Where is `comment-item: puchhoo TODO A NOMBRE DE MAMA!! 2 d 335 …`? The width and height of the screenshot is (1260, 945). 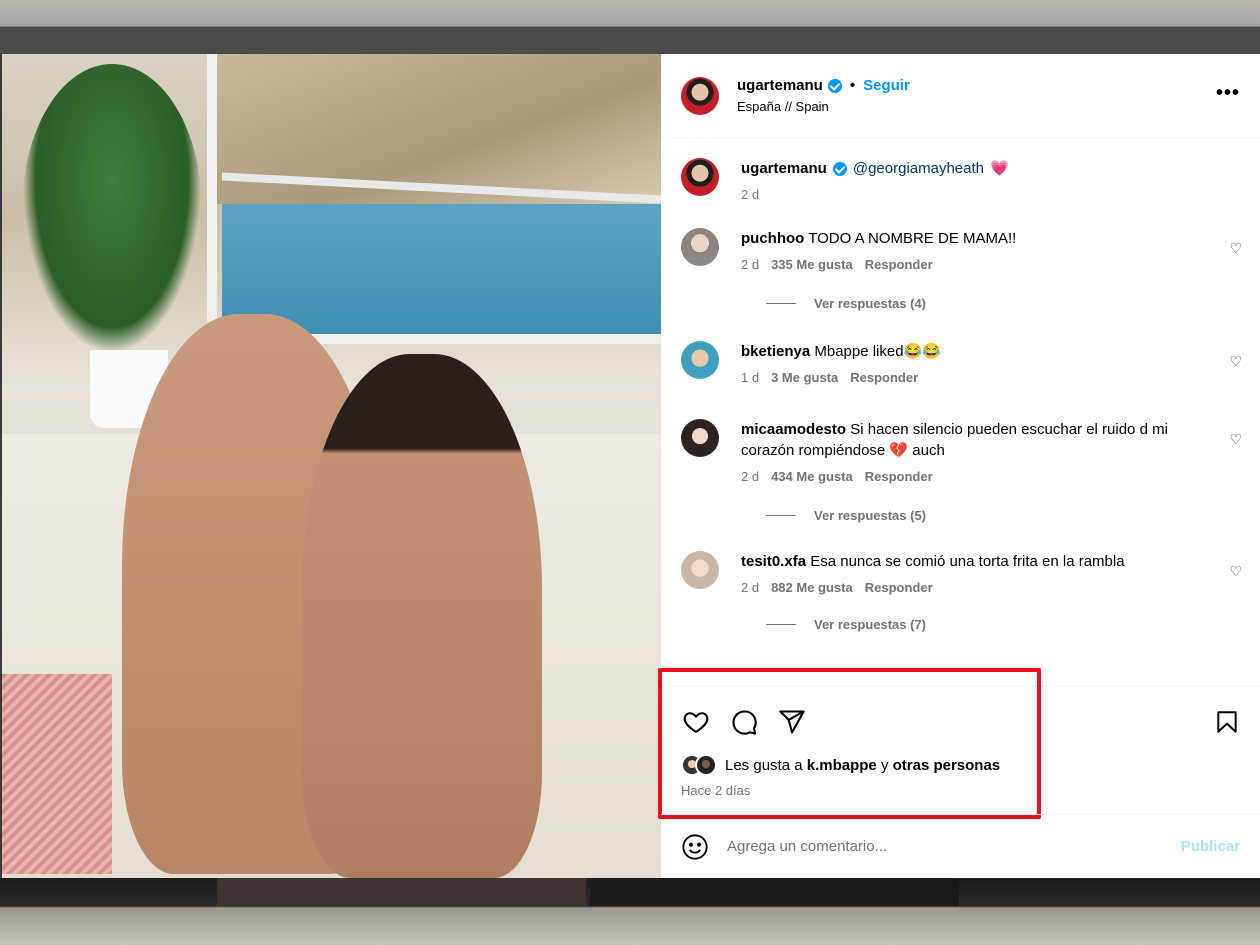
comment-item: puchhoo TODO A NOMBRE DE MAMA!! 2 d 335 … is located at coordinates (961, 250).